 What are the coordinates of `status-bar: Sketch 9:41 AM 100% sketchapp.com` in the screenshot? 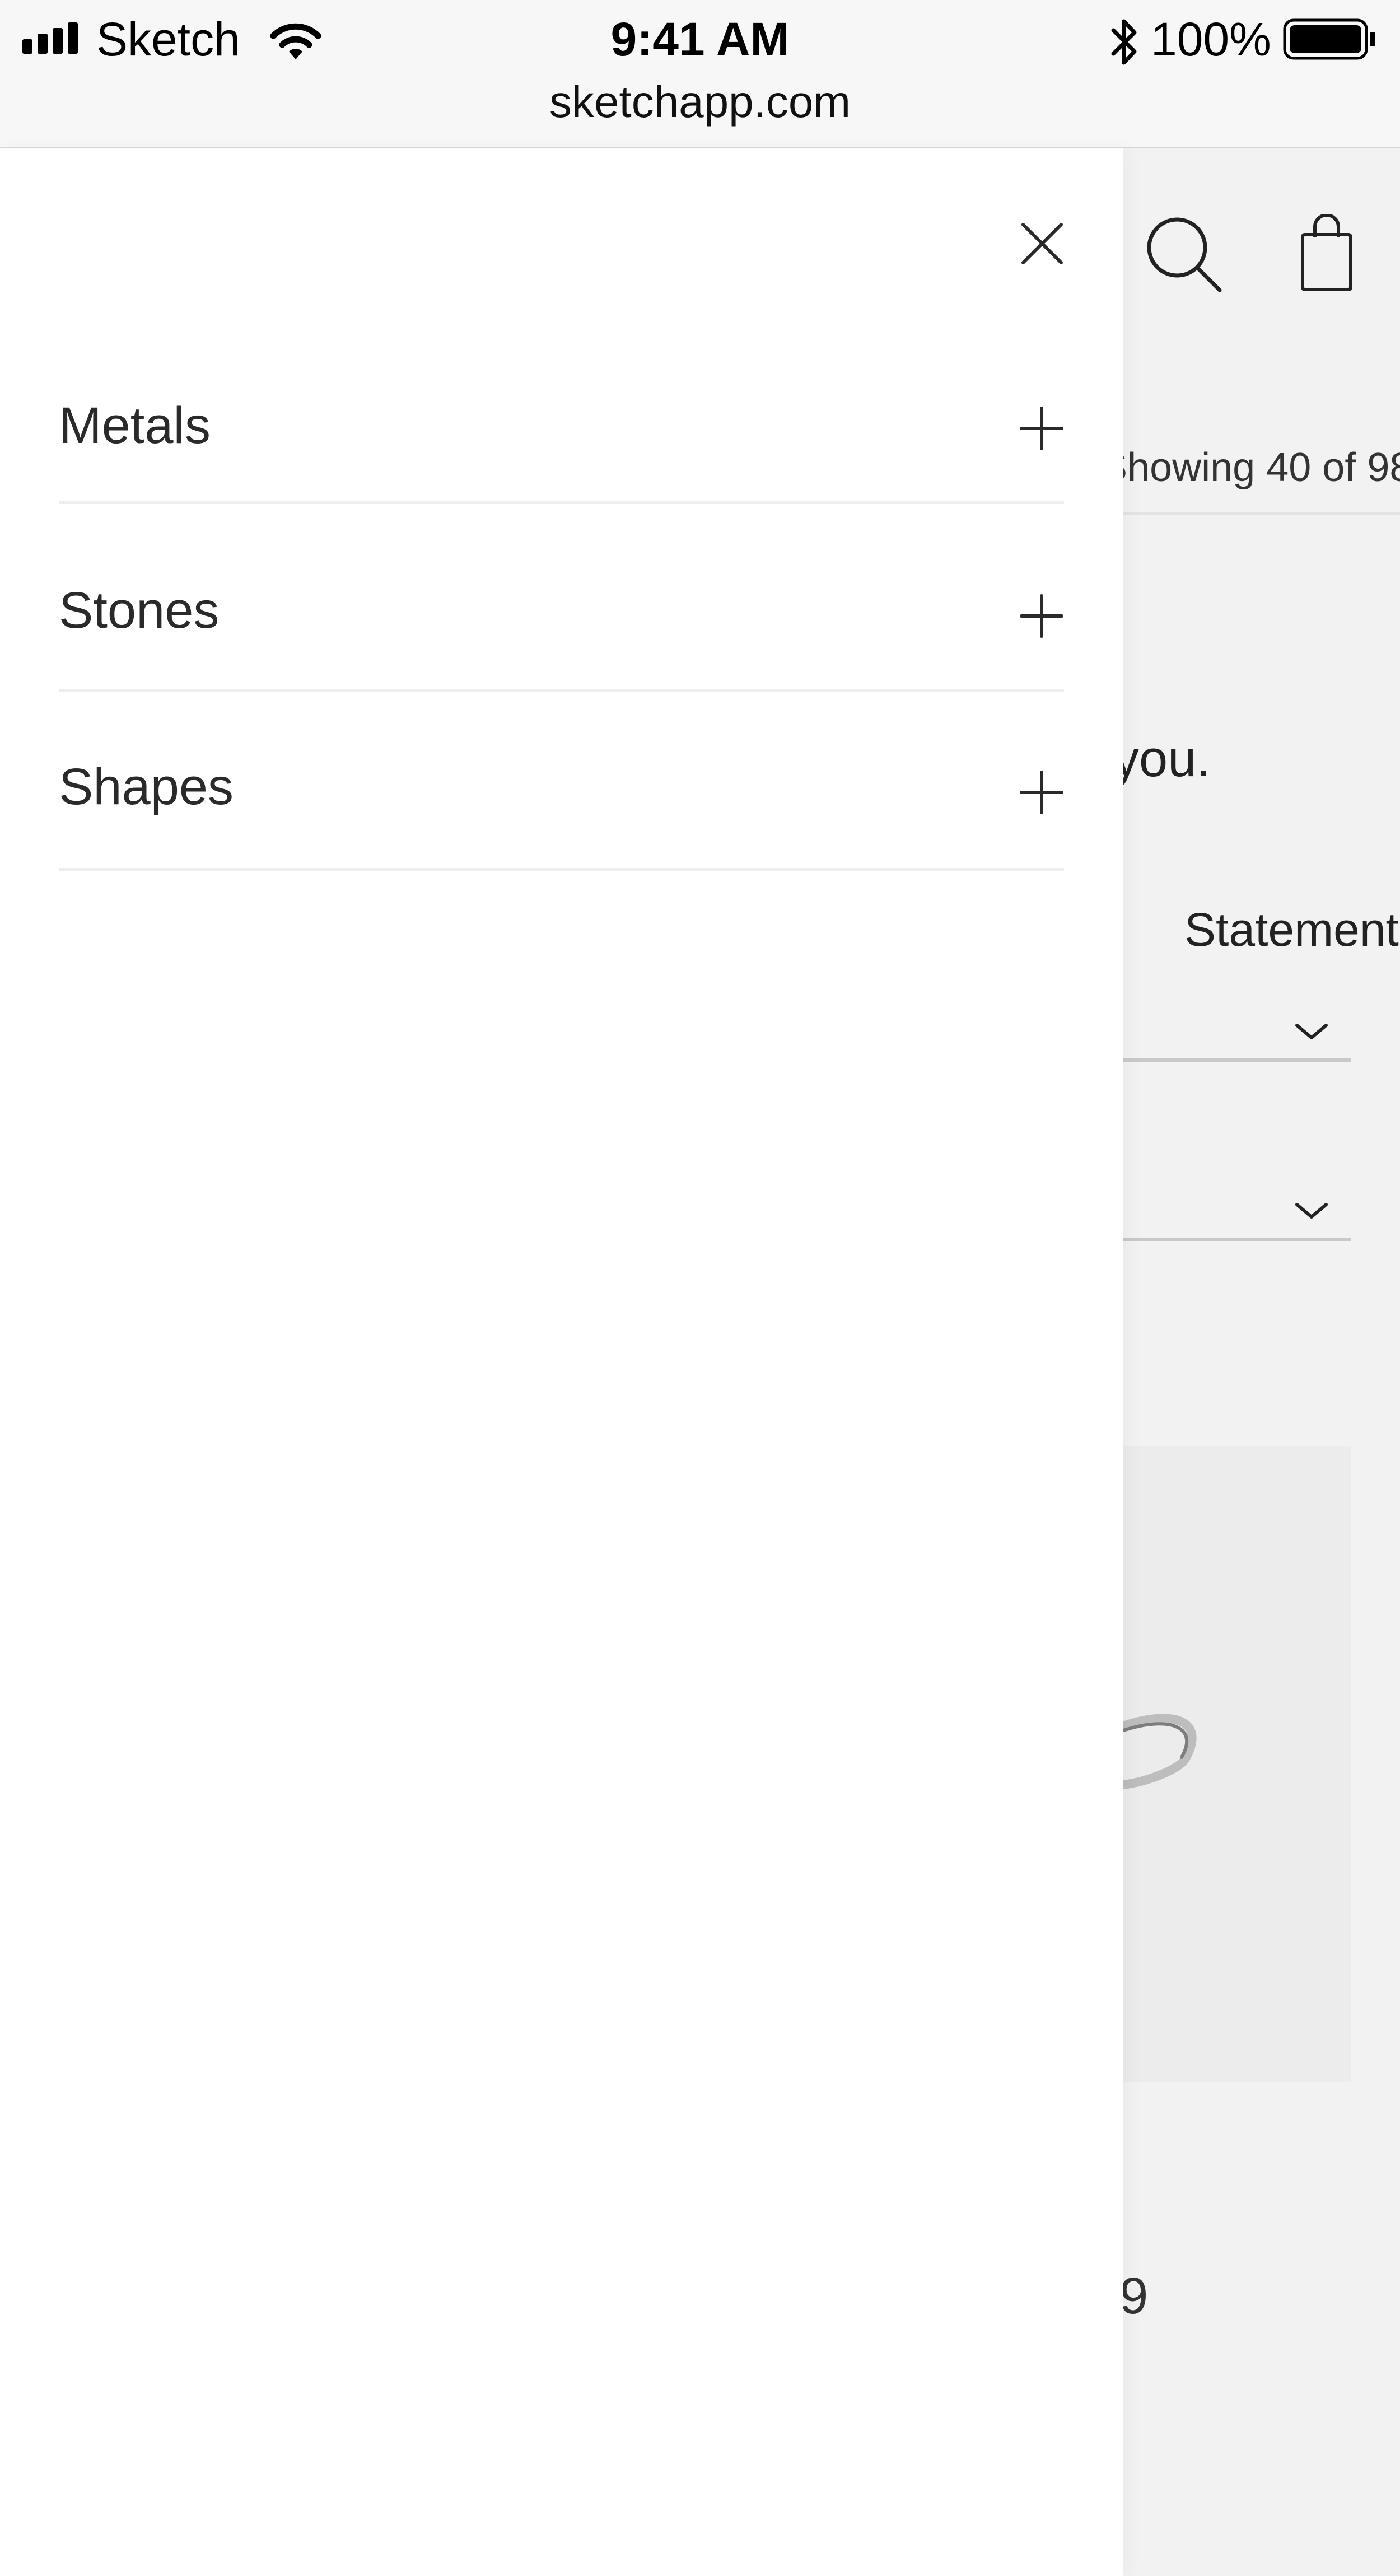 It's located at (700, 74).